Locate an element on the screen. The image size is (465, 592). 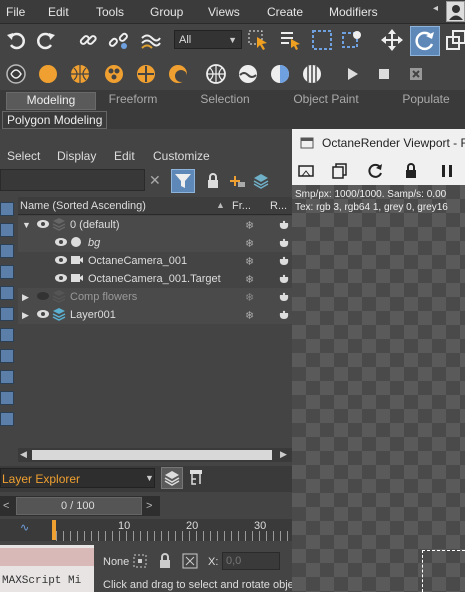
side-tool-helpers-icon is located at coordinates (7, 314).